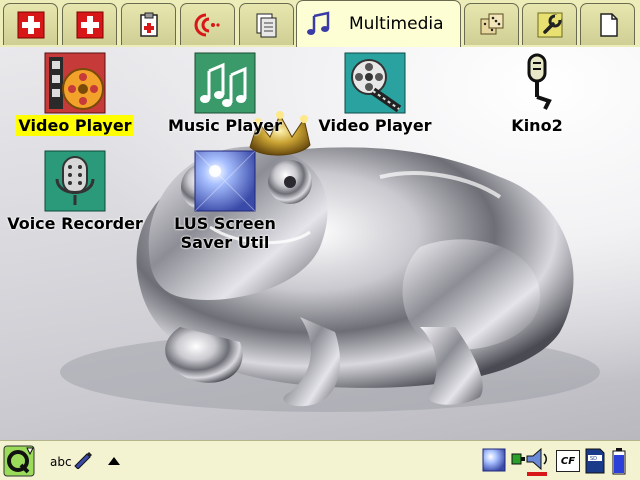 This screenshot has height=480, width=640. I want to click on tab-documents, so click(266, 24).